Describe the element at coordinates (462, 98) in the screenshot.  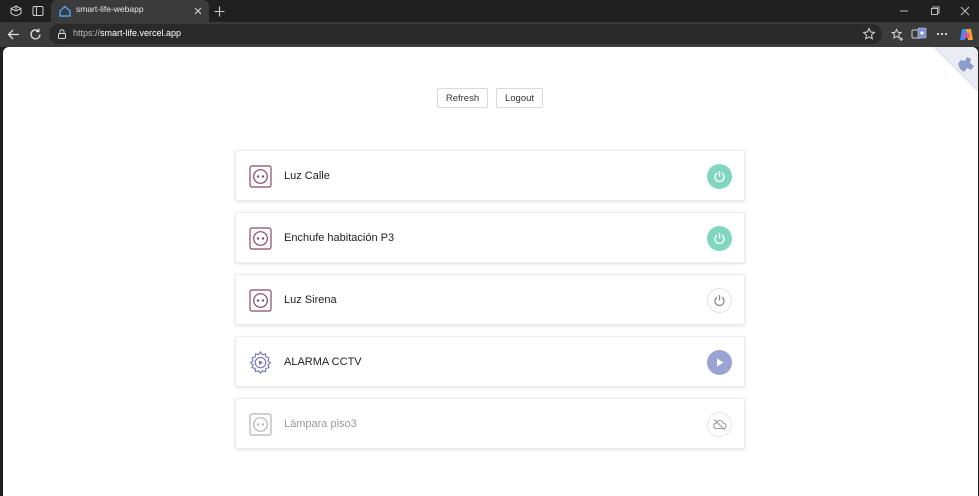
I see `refresh-button: Refresh` at that location.